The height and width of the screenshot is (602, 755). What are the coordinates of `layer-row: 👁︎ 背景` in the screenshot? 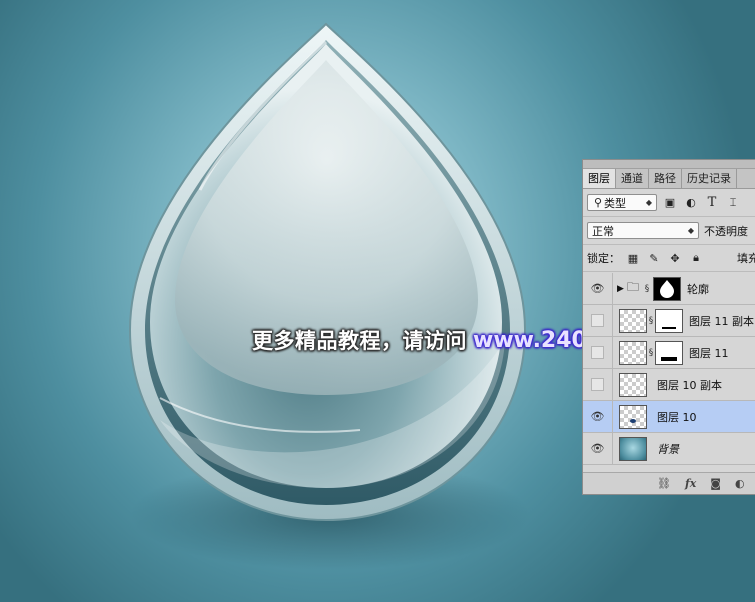 It's located at (669, 449).